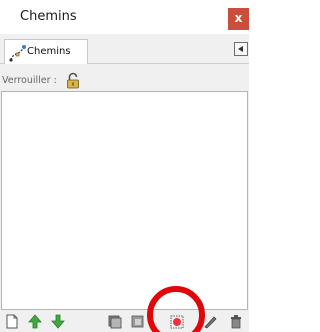 This screenshot has width=320, height=332. I want to click on pen-icon, so click(210, 321).